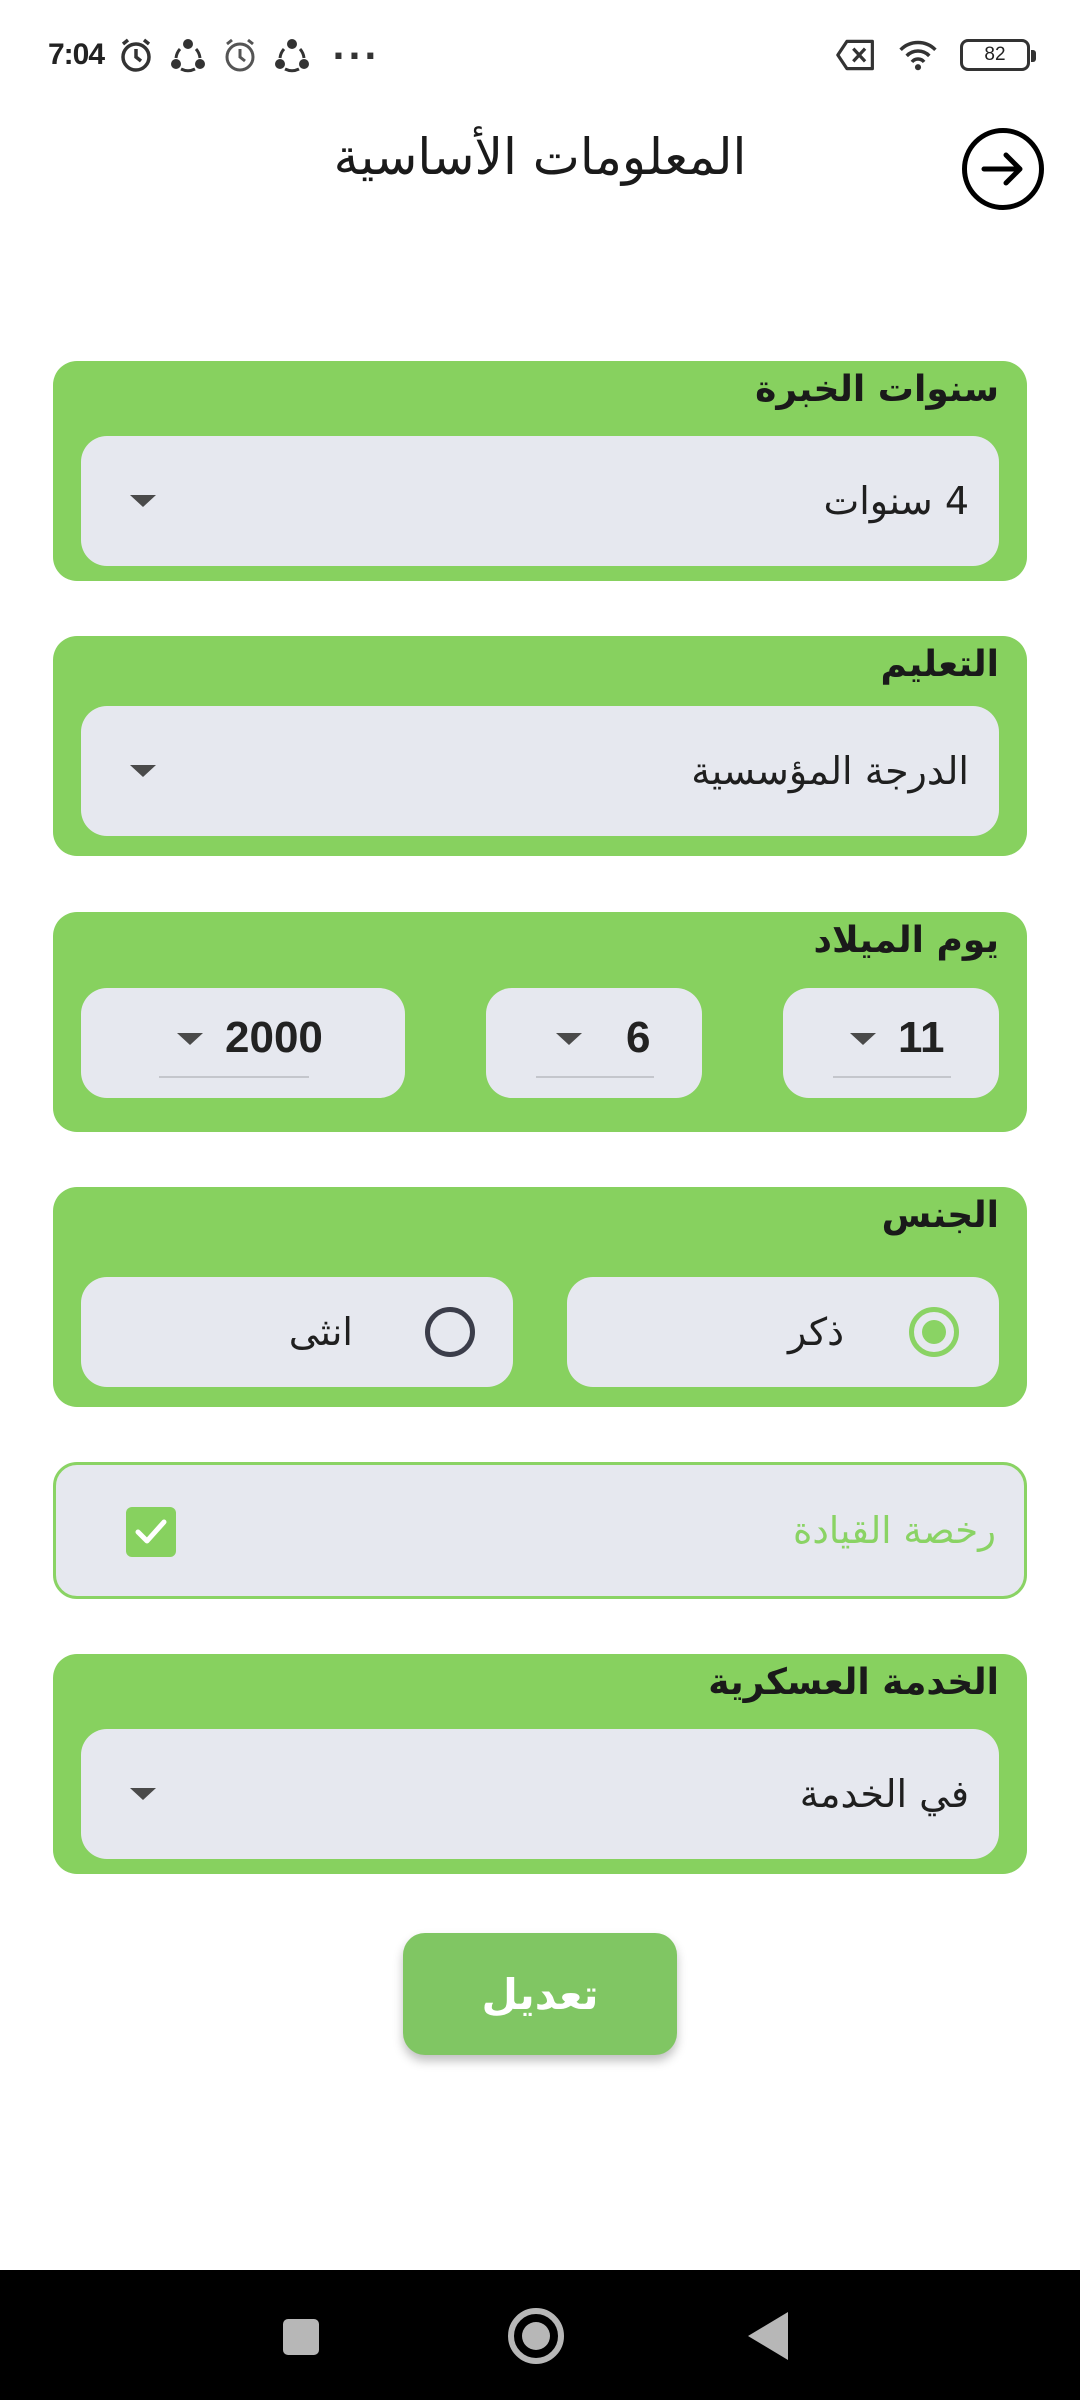 The image size is (1080, 2400). I want to click on radio-unselected-icon, so click(450, 1332).